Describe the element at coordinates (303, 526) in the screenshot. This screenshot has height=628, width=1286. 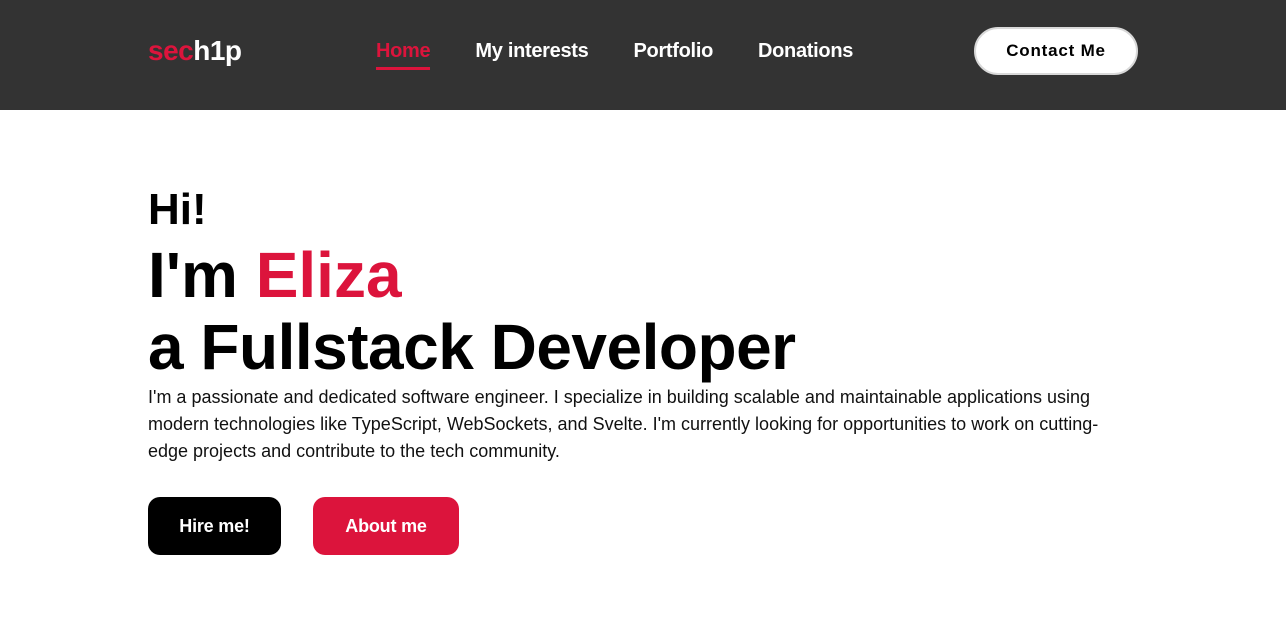
I see `hero-buttons: Hire me! About me` at that location.